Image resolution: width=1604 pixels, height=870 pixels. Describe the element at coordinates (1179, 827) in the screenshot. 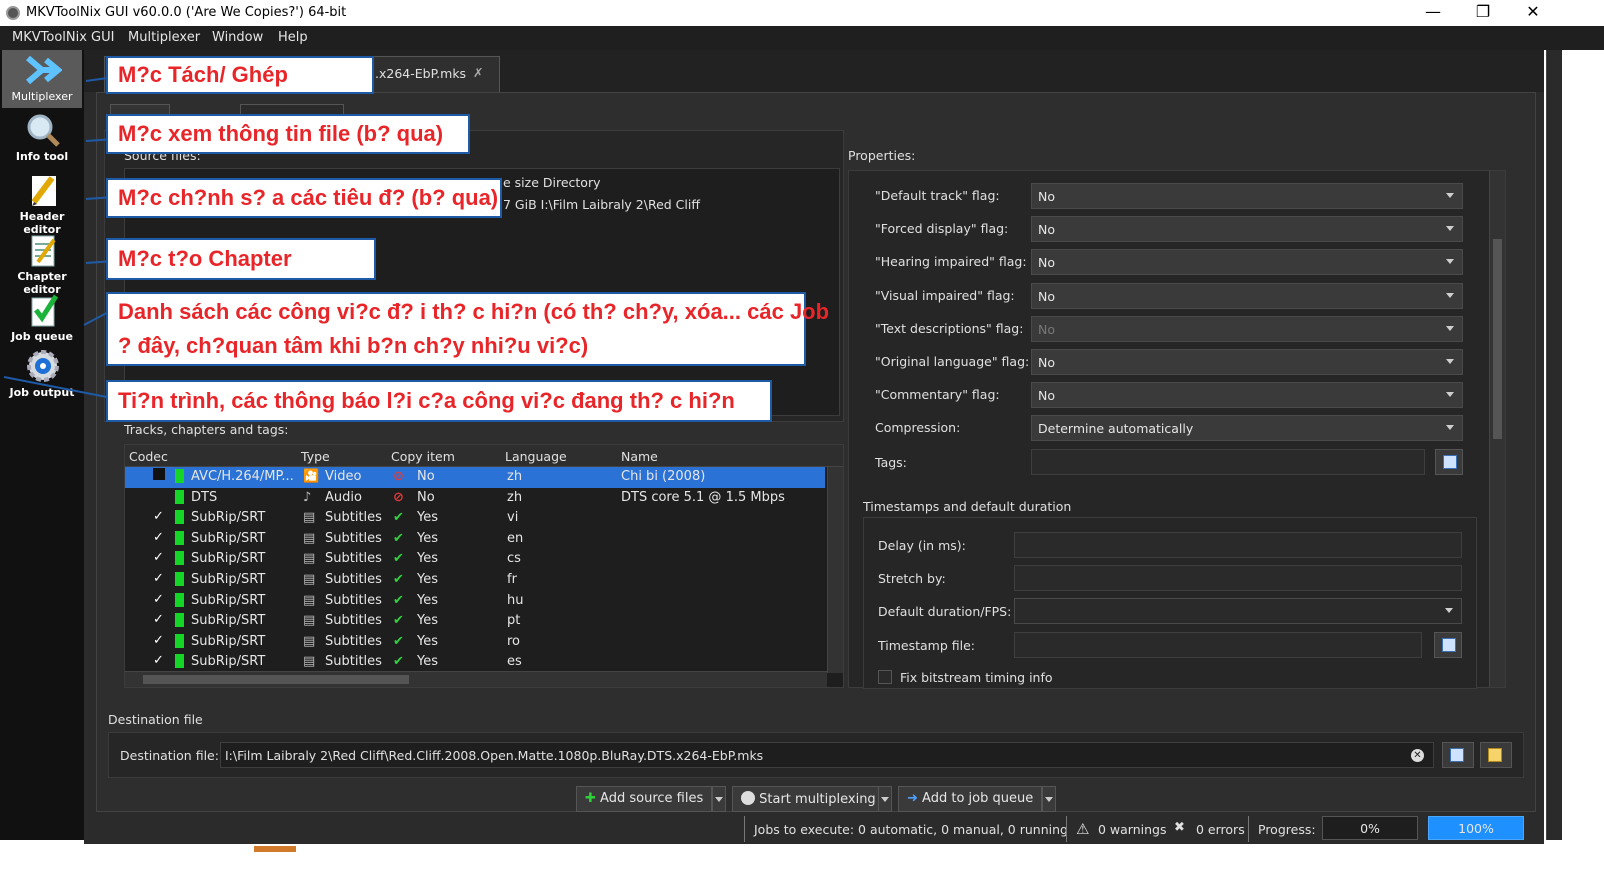

I see `error-icon: ✖` at that location.